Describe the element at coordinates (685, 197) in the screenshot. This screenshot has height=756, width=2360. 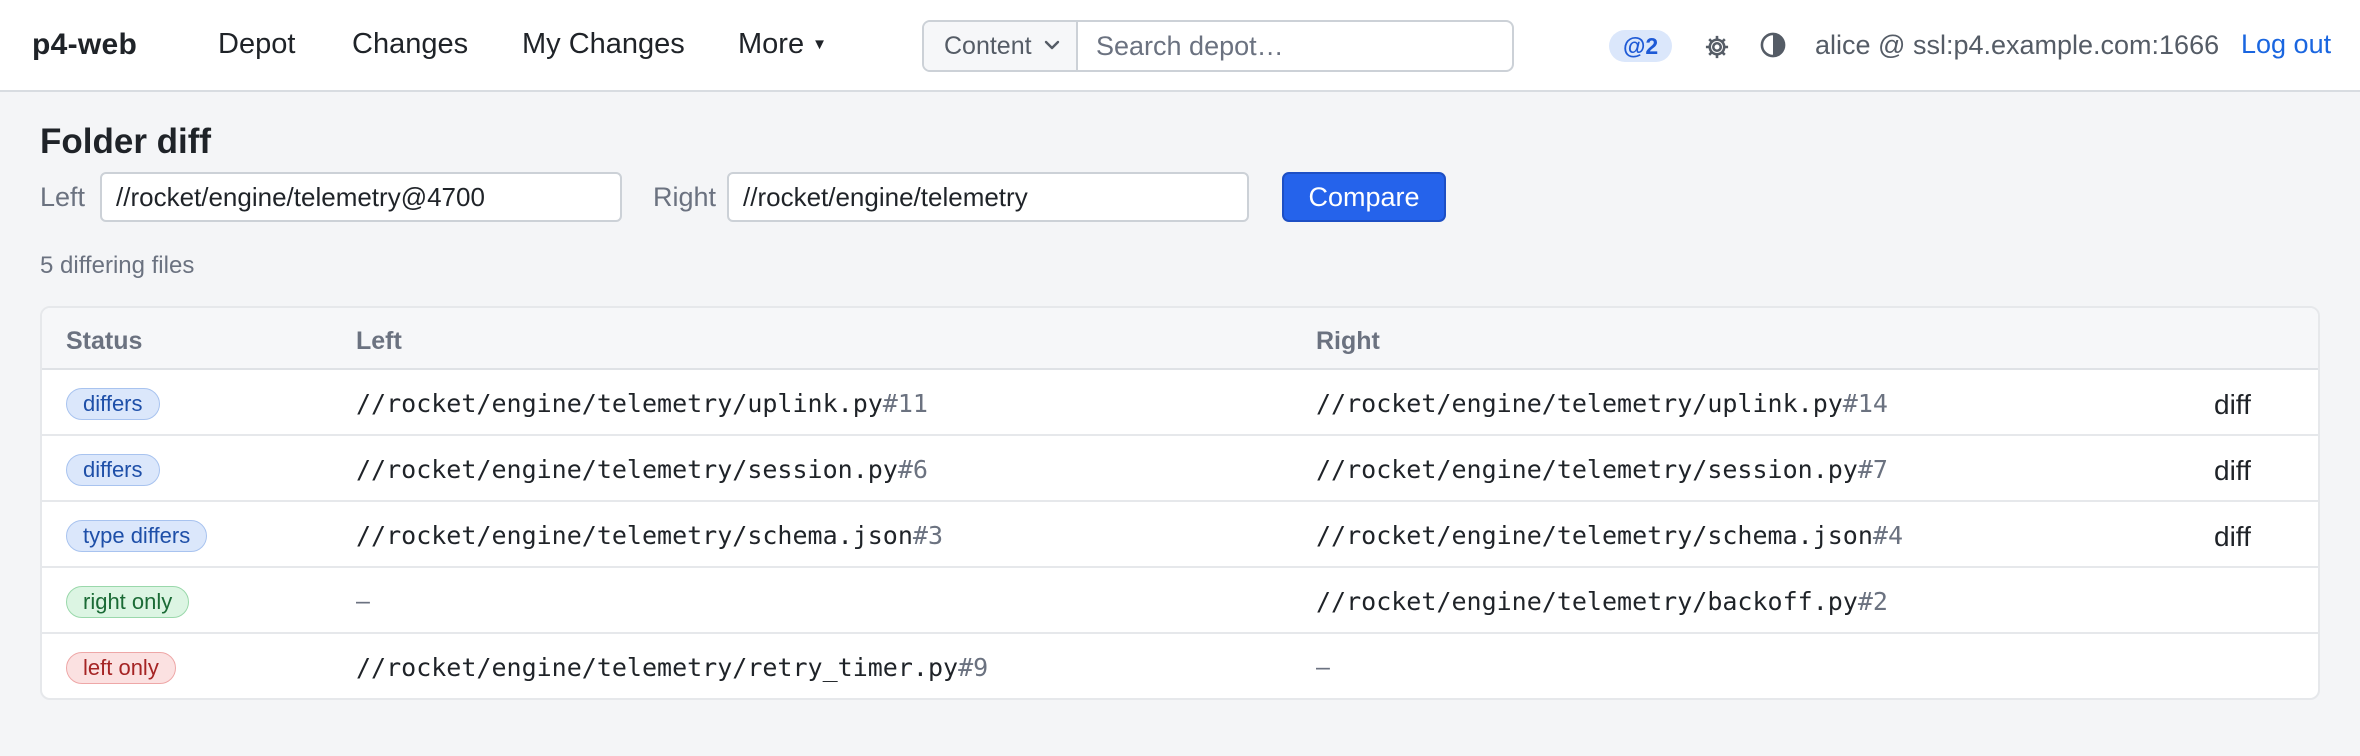
I see `right-label: Right` at that location.